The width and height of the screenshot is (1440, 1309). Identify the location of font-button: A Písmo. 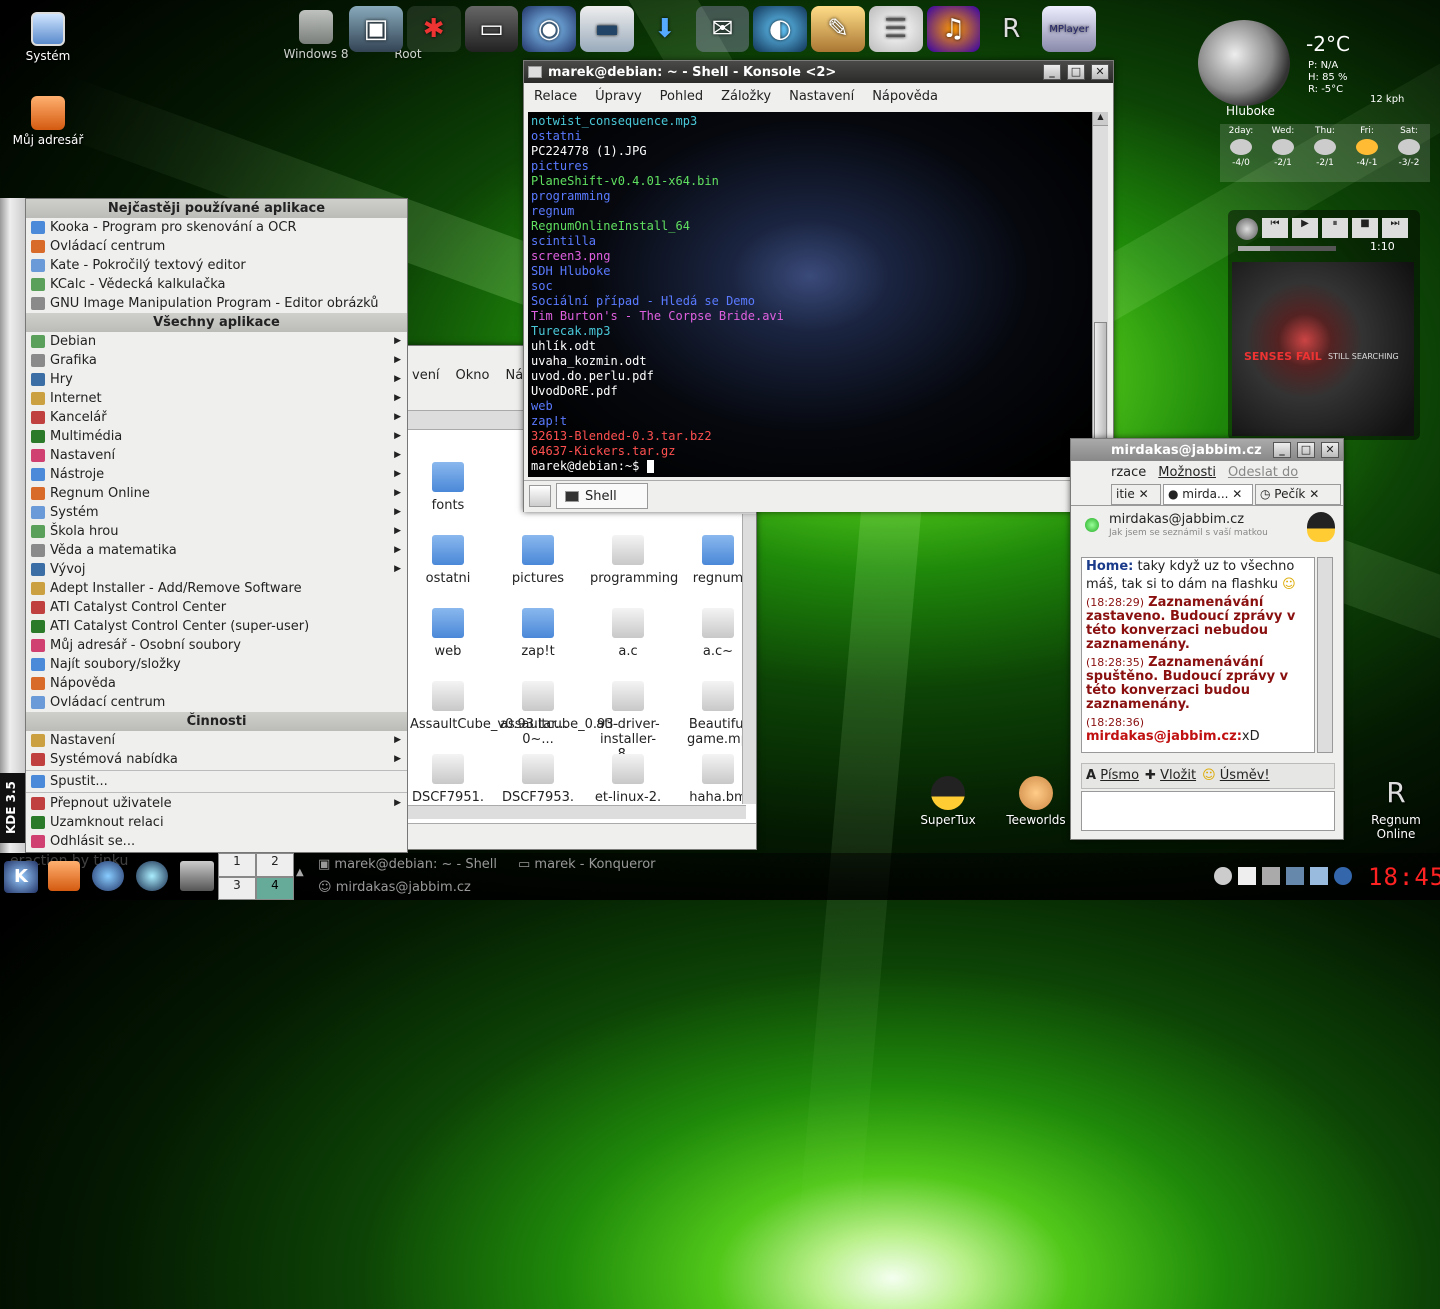
(1112, 776).